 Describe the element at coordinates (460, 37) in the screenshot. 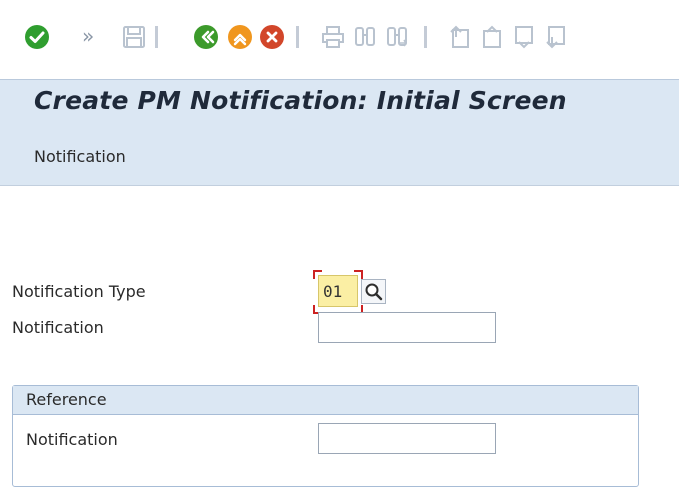

I see `first-page-icon` at that location.